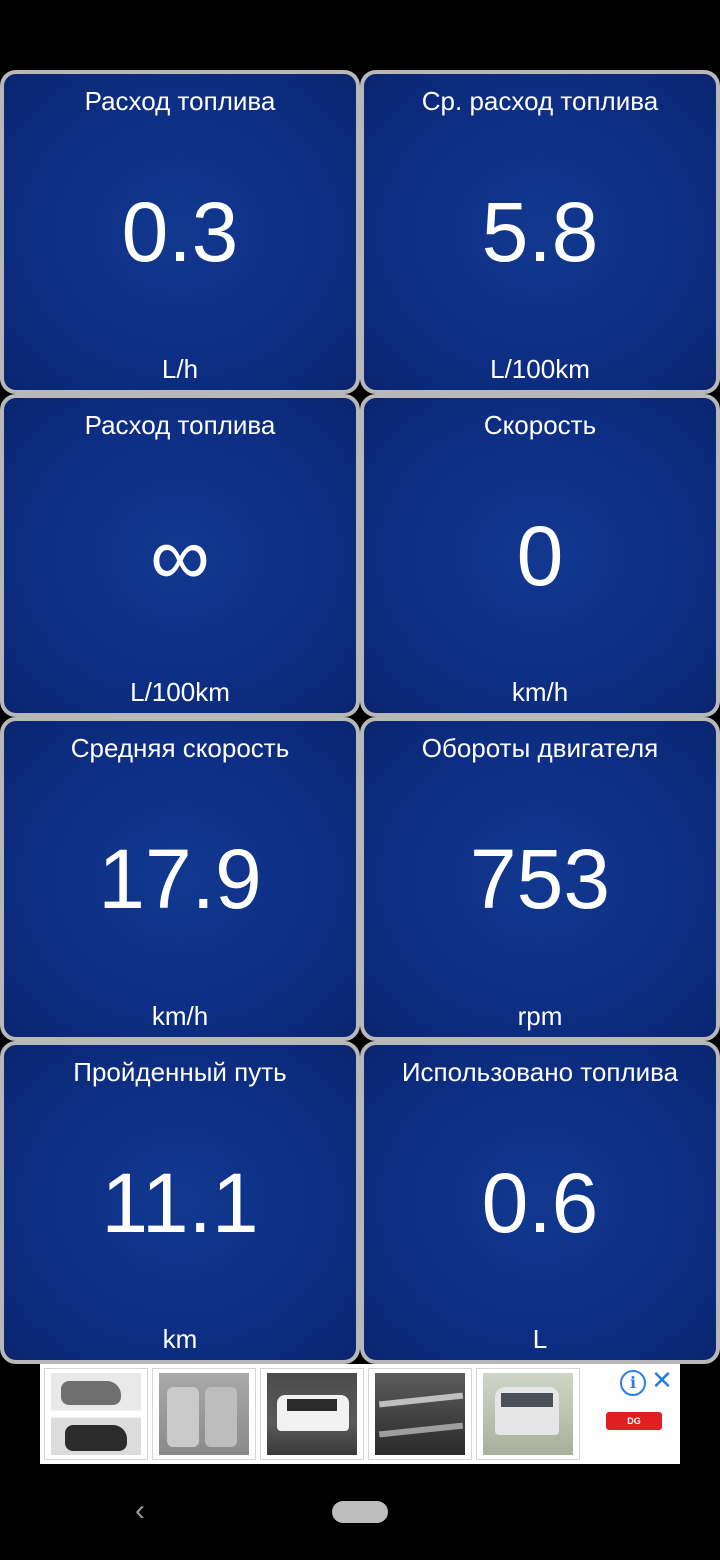 The height and width of the screenshot is (1560, 720). I want to click on tile-fuel-rate-l100km: Расход топлива ∞ L/100km, so click(180, 555).